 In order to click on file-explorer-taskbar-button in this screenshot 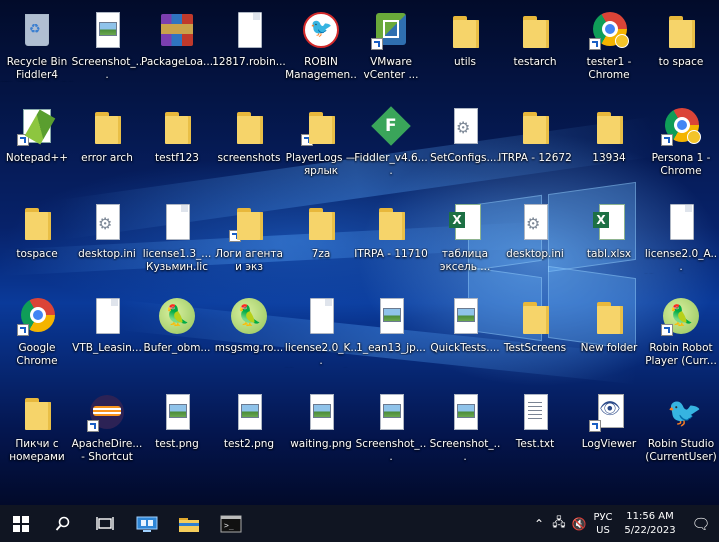, I will do `click(189, 523)`.